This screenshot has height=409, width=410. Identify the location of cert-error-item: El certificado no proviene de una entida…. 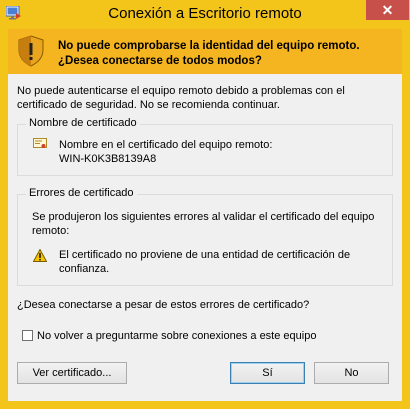
(205, 262).